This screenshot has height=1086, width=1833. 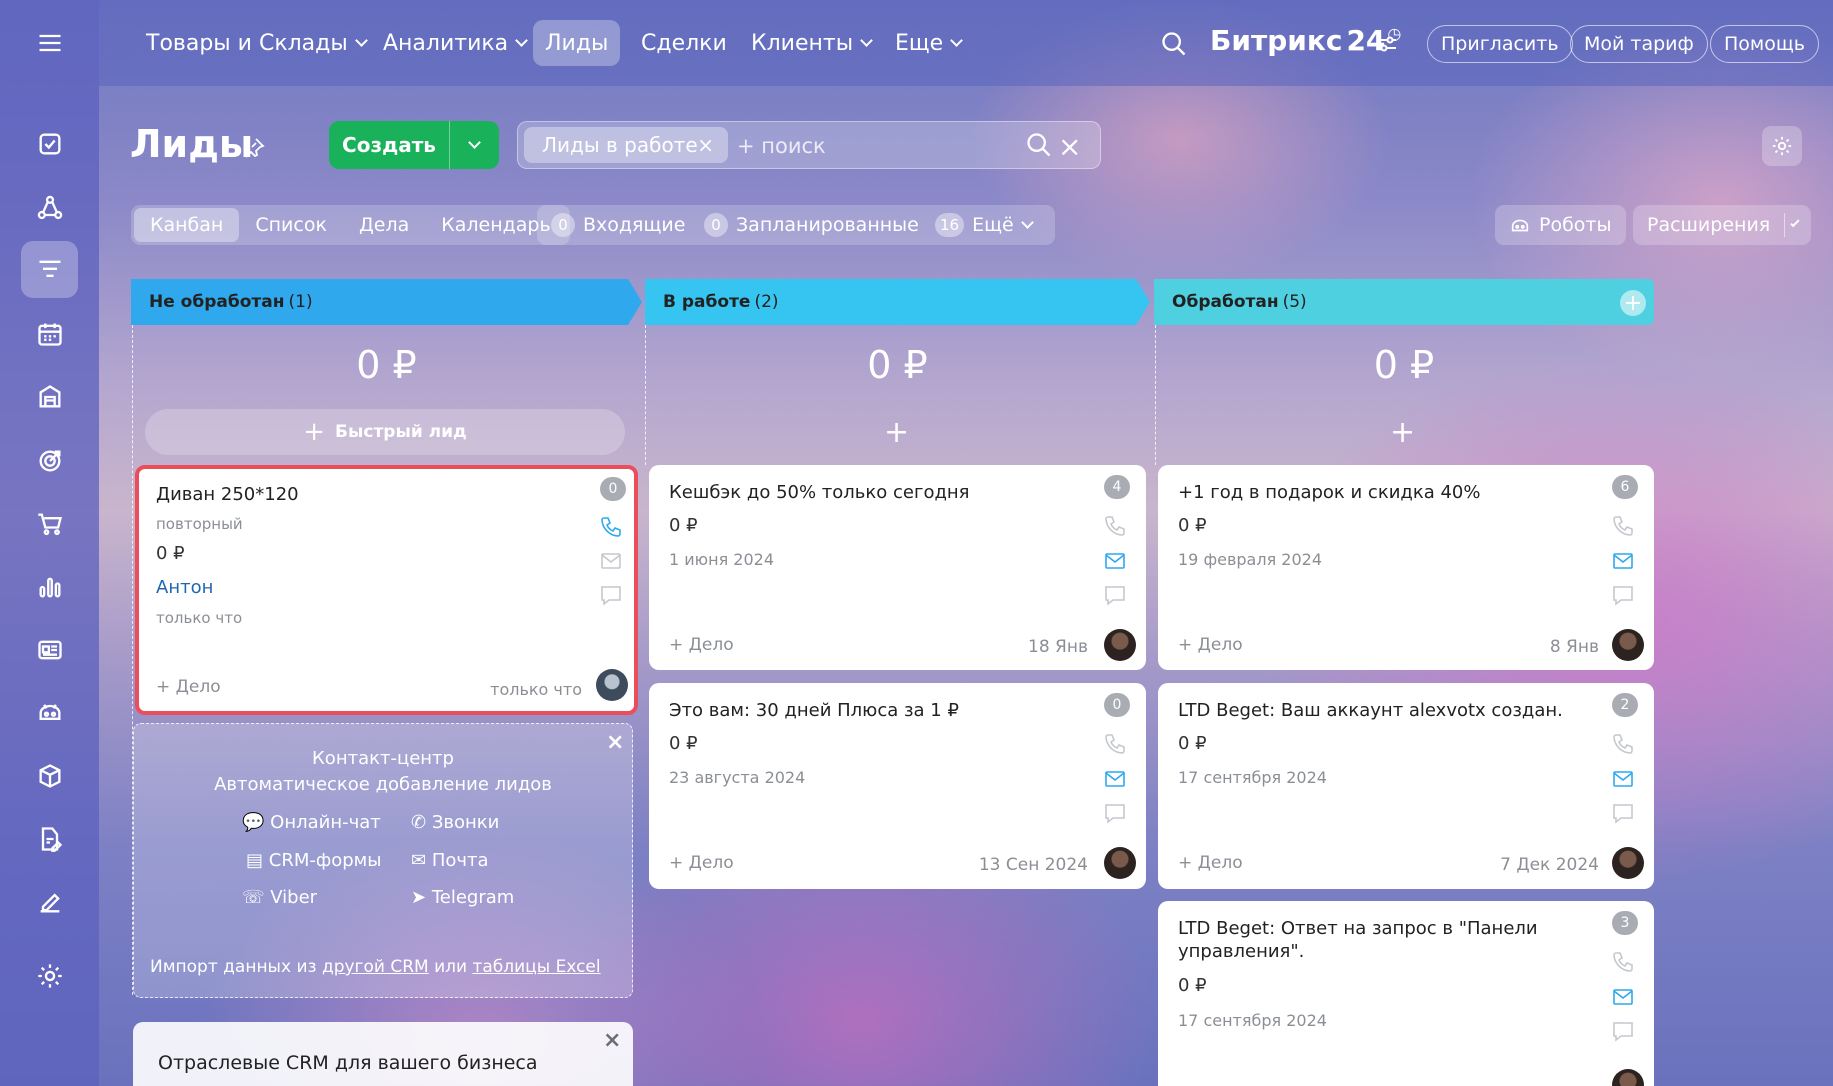 What do you see at coordinates (450, 860) in the screenshot?
I see `promo-mail: ✉ Почта` at bounding box center [450, 860].